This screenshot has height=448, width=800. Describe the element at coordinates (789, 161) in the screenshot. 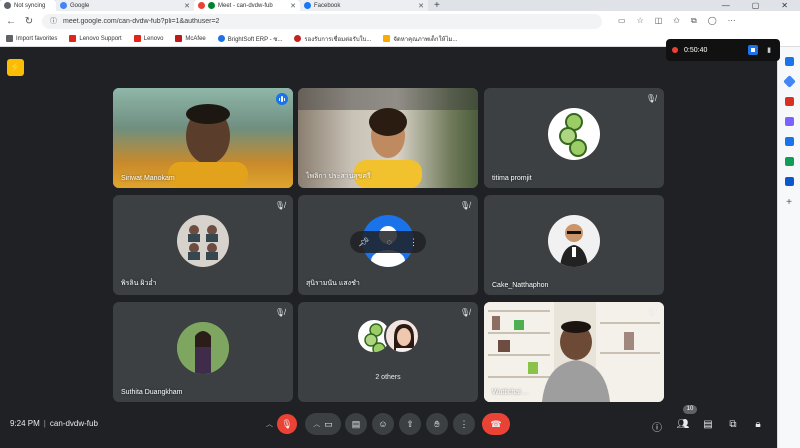

I see `office-icon` at that location.